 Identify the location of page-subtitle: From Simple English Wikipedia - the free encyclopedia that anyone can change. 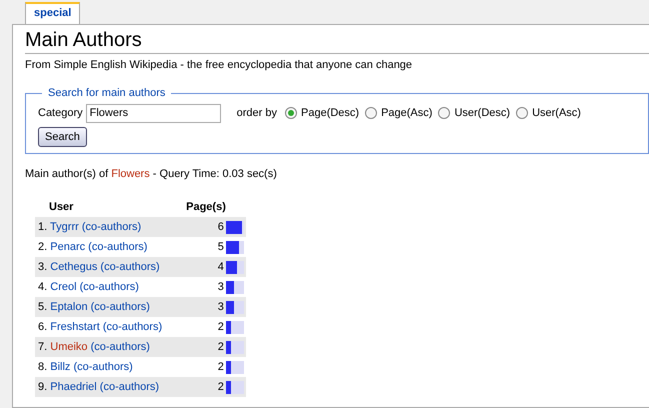
(219, 65).